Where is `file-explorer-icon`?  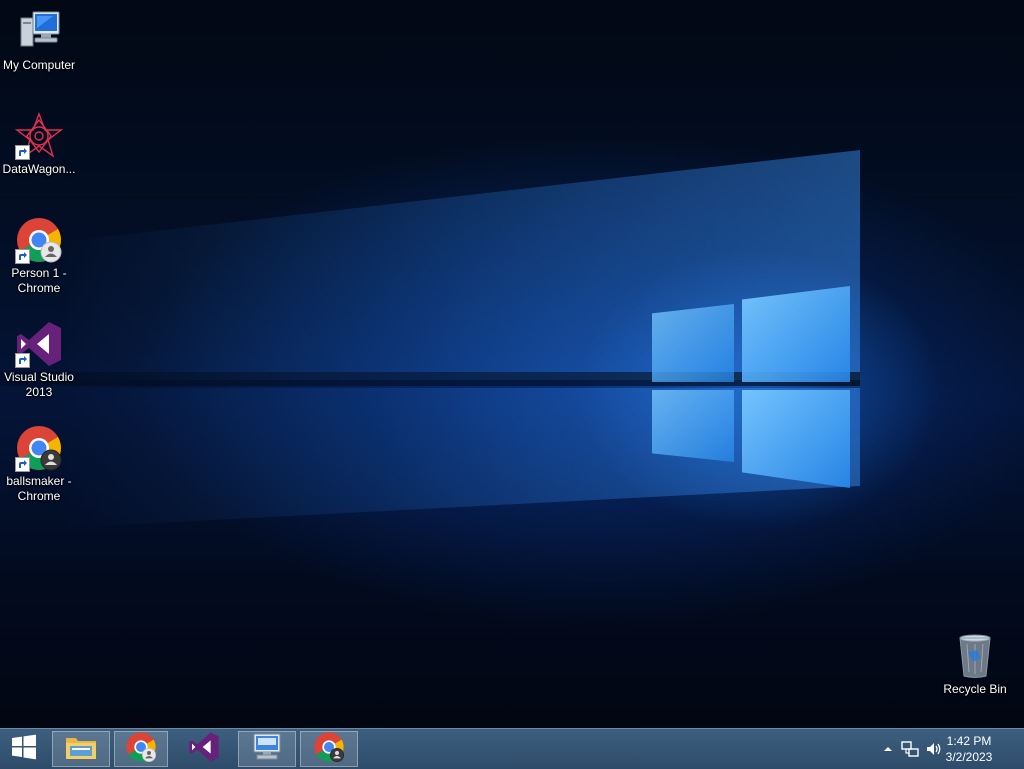 file-explorer-icon is located at coordinates (81, 749).